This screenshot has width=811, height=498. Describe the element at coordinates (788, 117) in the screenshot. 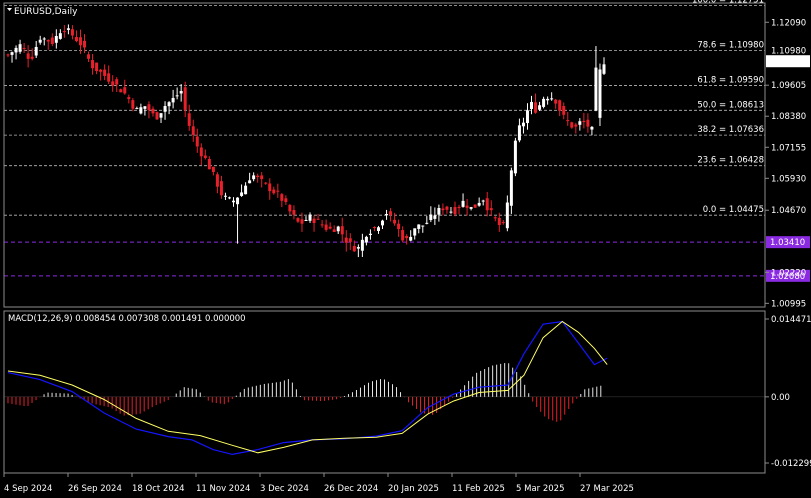

I see `price-tick-label: 1.08380` at that location.